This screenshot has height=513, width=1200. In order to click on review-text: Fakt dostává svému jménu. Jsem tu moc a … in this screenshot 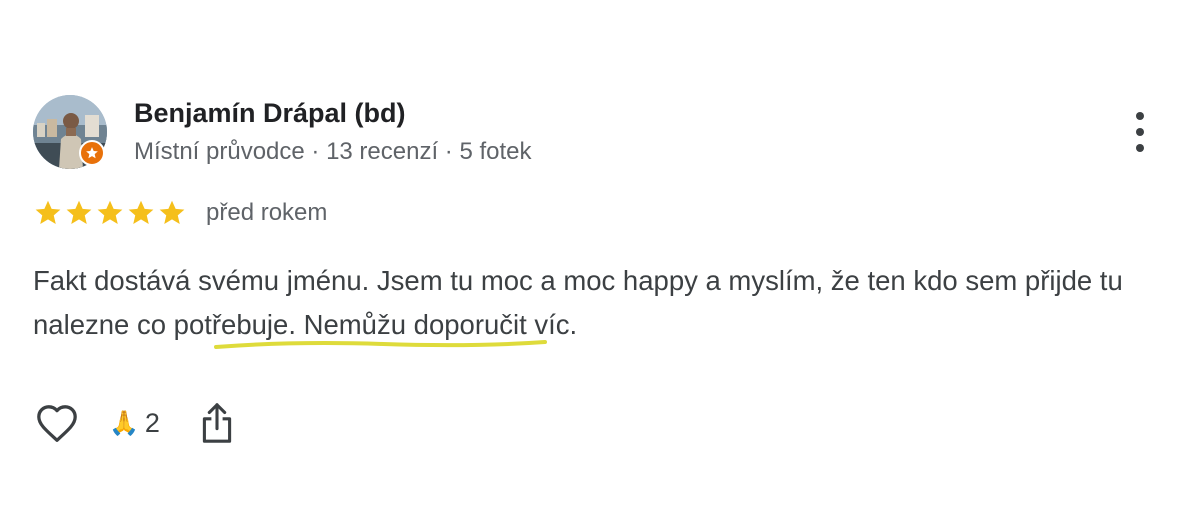, I will do `click(578, 302)`.